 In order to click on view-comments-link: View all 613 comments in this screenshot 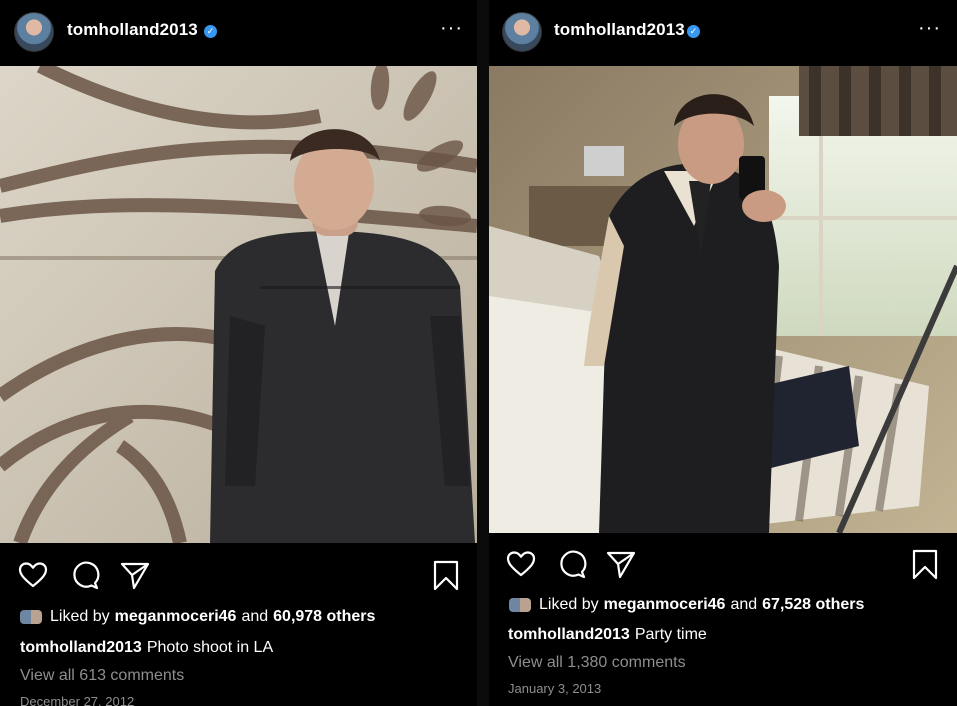, I will do `click(102, 676)`.